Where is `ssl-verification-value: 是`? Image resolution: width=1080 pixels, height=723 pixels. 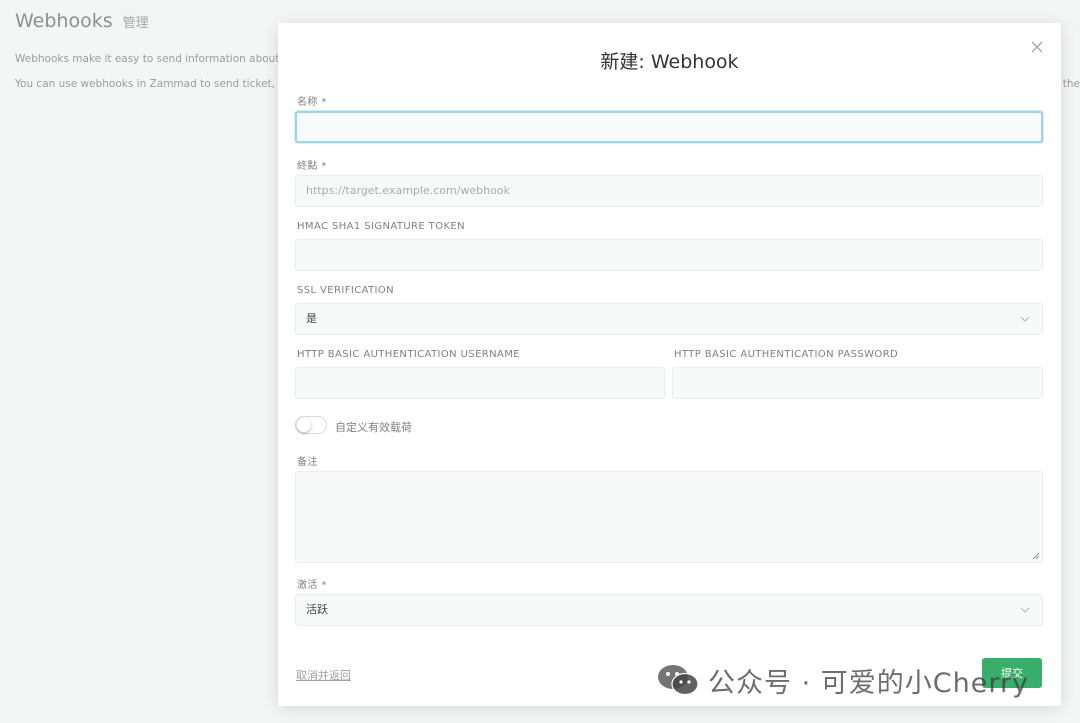
ssl-verification-value: 是 is located at coordinates (311, 318).